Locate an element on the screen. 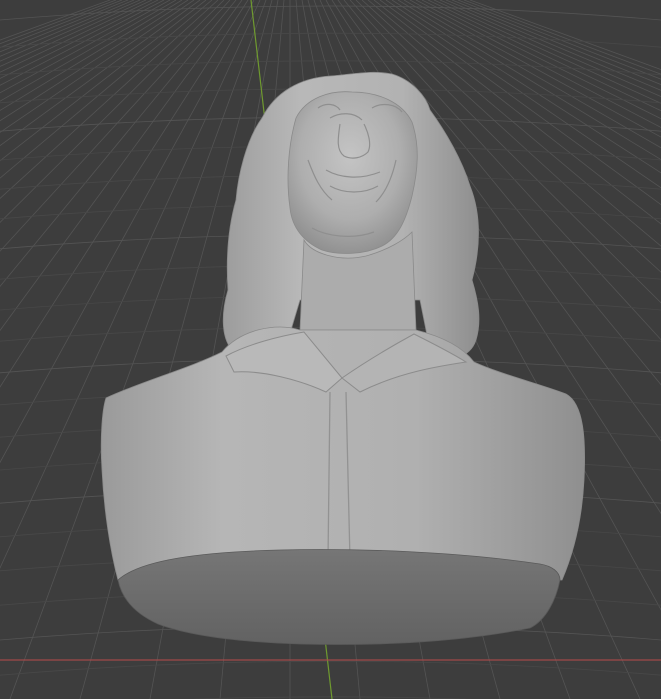  bust-face is located at coordinates (352, 172).